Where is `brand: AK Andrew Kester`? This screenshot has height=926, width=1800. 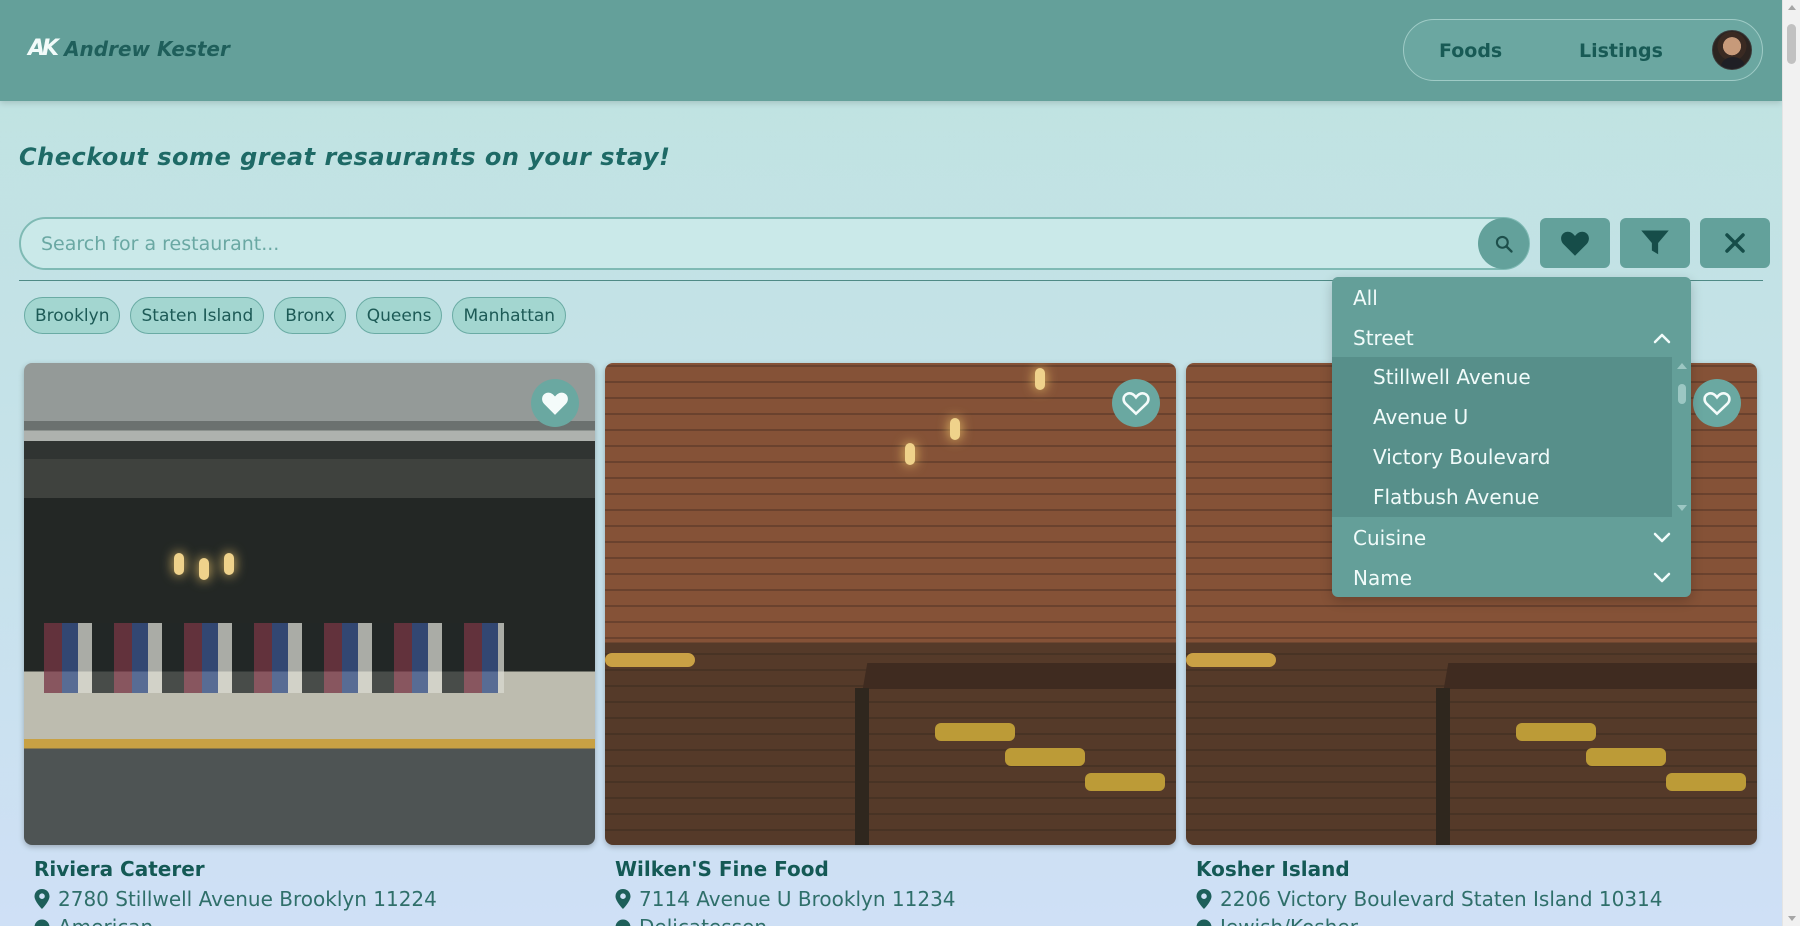
brand: AK Andrew Kester is located at coordinates (129, 48).